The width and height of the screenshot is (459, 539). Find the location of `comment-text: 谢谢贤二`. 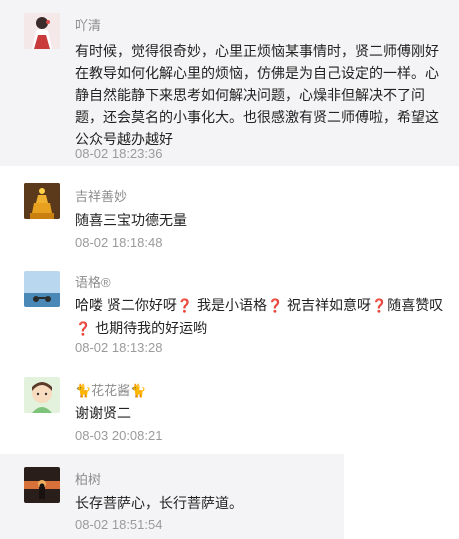

comment-text: 谢谢贤二 is located at coordinates (103, 413).